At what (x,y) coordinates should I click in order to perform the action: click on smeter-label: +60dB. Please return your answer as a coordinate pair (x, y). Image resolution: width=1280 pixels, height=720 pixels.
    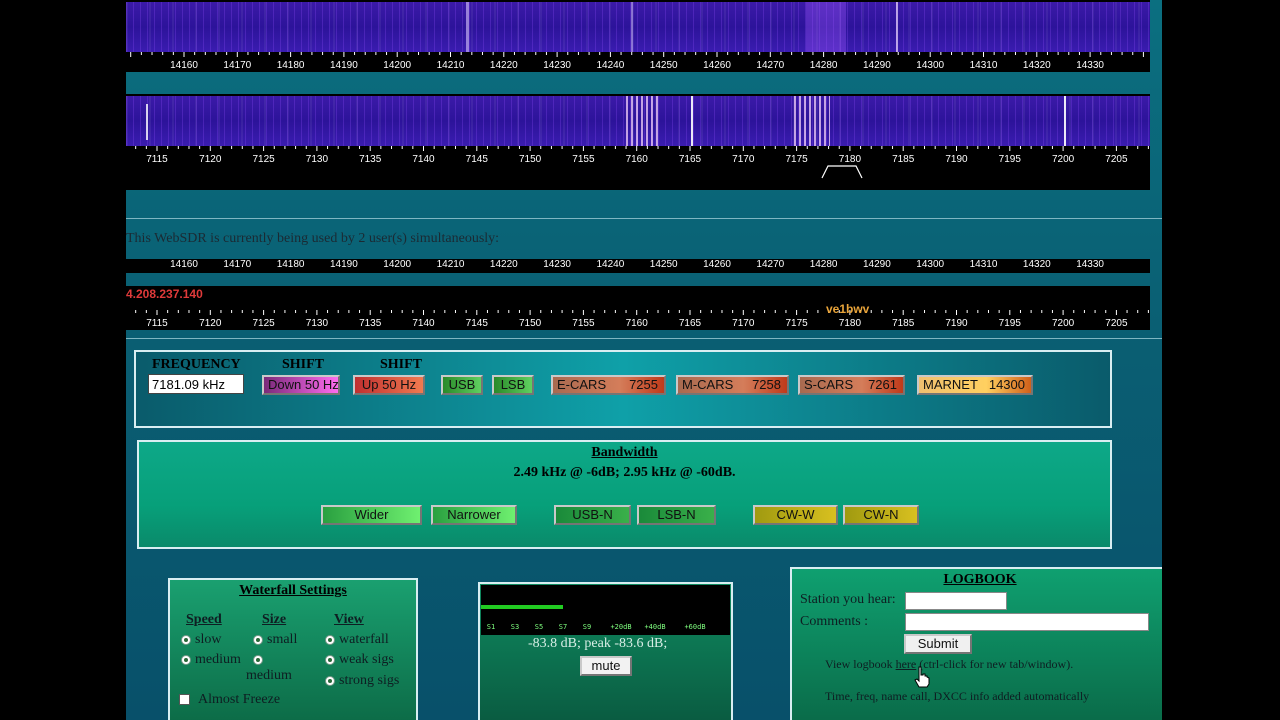
    Looking at the image, I should click on (695, 627).